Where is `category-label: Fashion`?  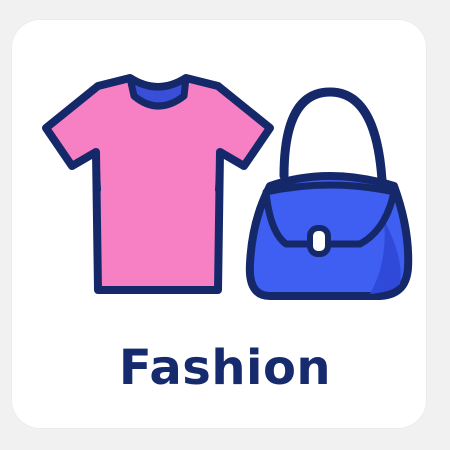 category-label: Fashion is located at coordinates (225, 368).